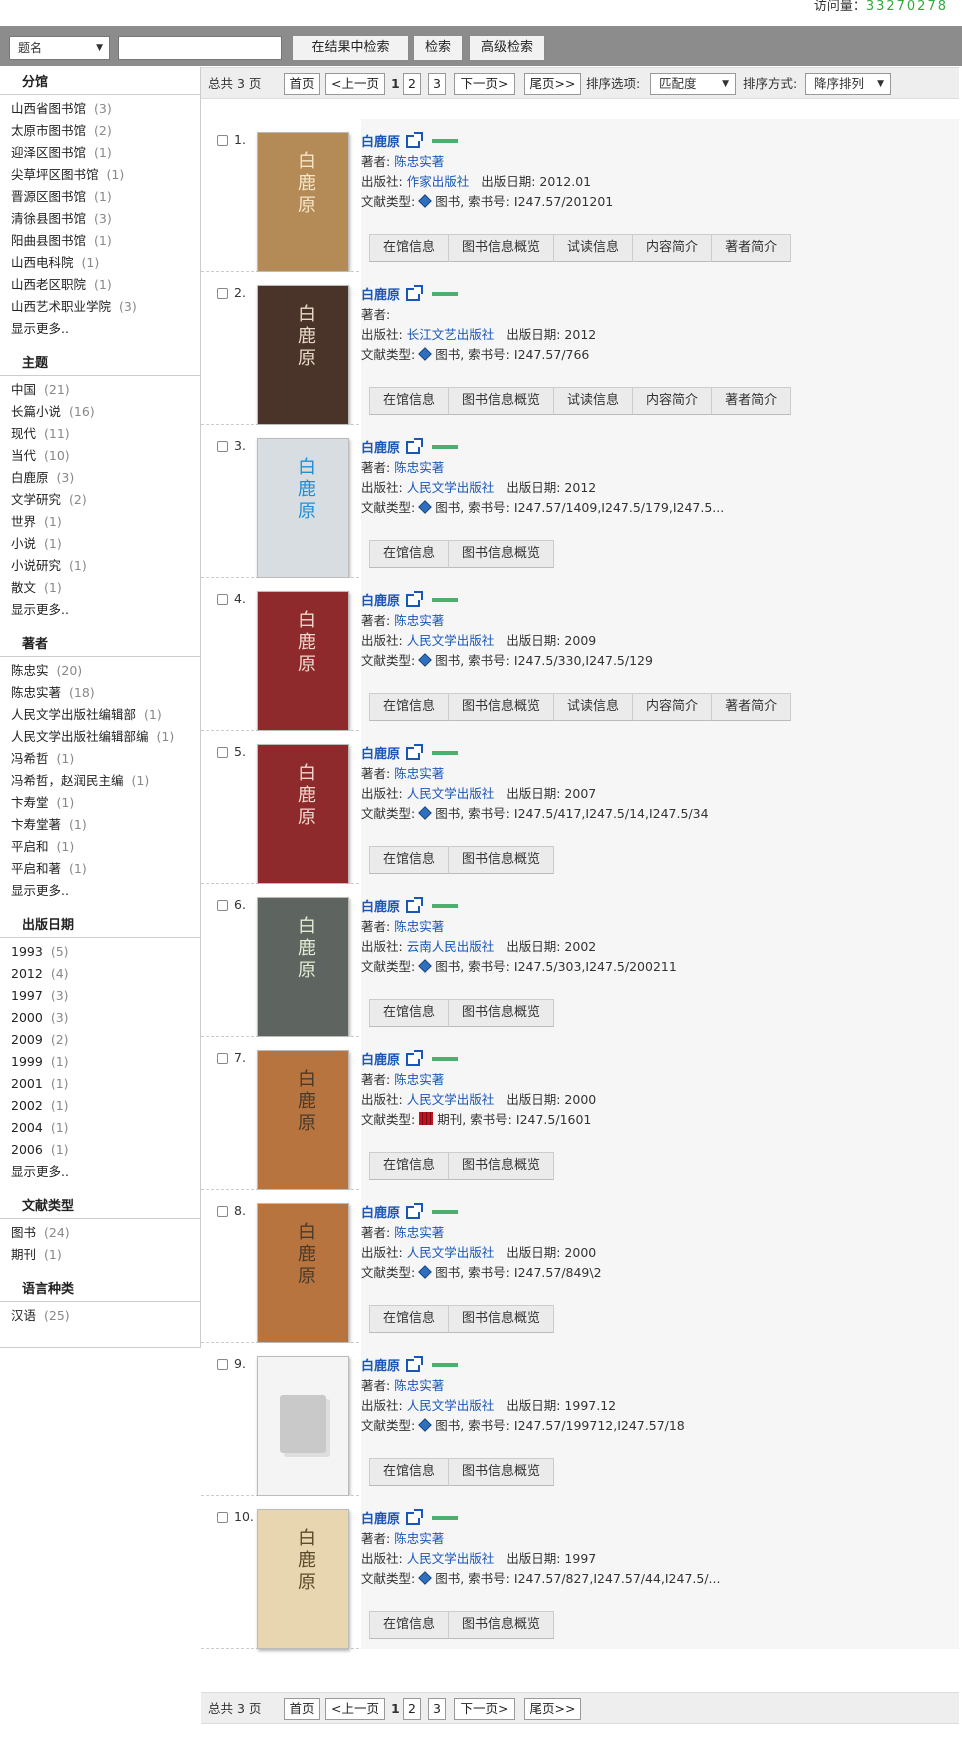  What do you see at coordinates (100, 671) in the screenshot?
I see `facet-item: 陈忠实 (20)` at bounding box center [100, 671].